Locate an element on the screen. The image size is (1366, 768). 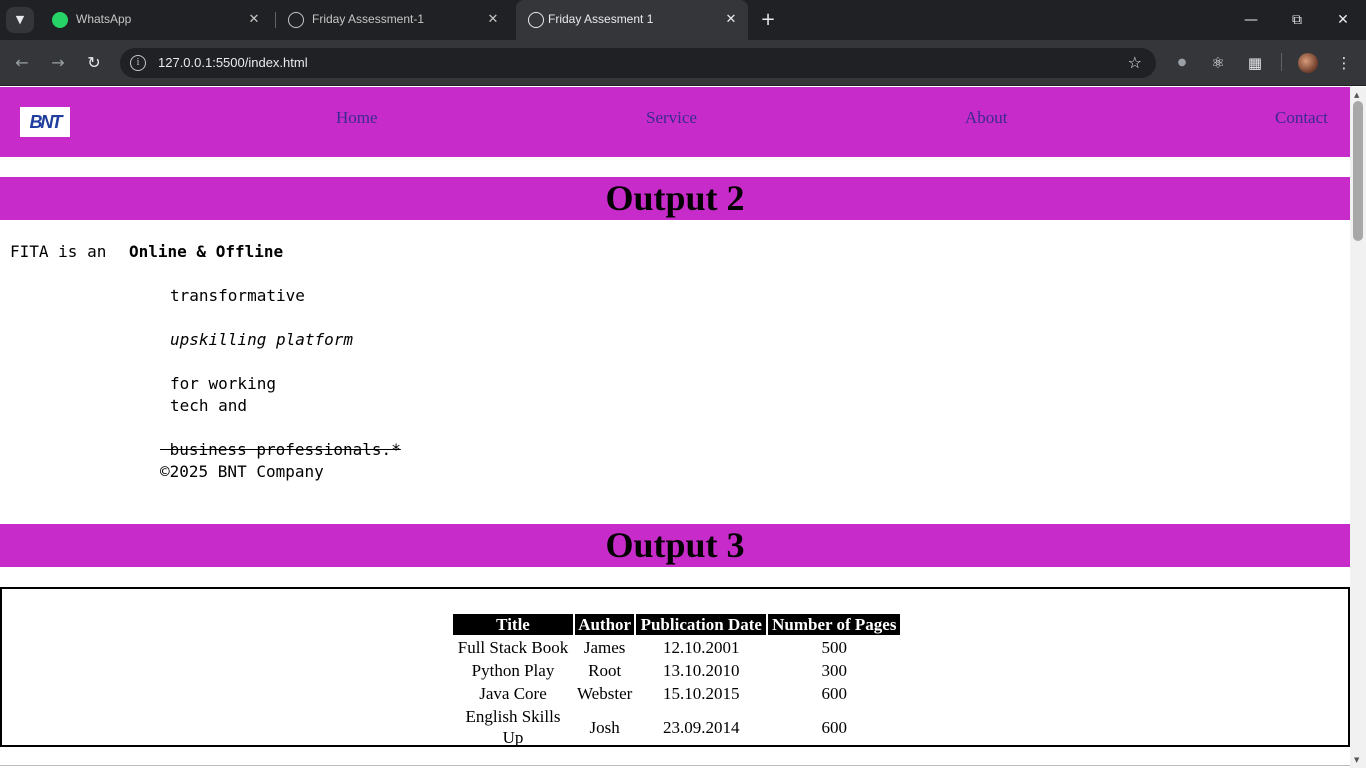
react-devtools-icon: ⚛ is located at coordinates (1218, 63).